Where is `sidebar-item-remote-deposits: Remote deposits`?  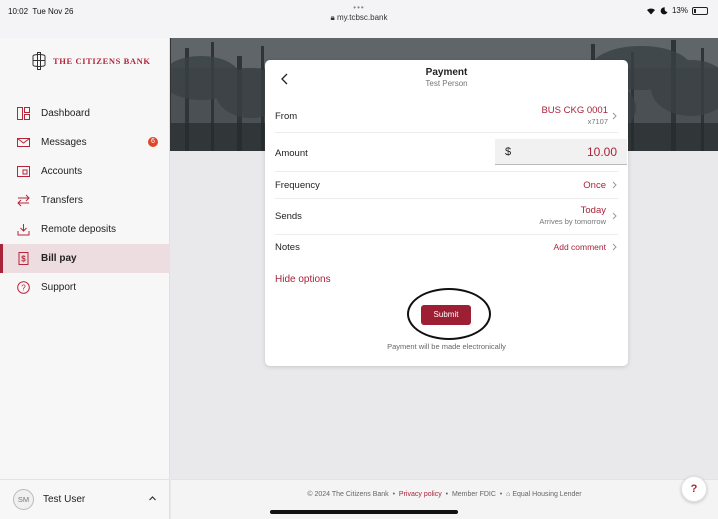 sidebar-item-remote-deposits: Remote deposits is located at coordinates (85, 229).